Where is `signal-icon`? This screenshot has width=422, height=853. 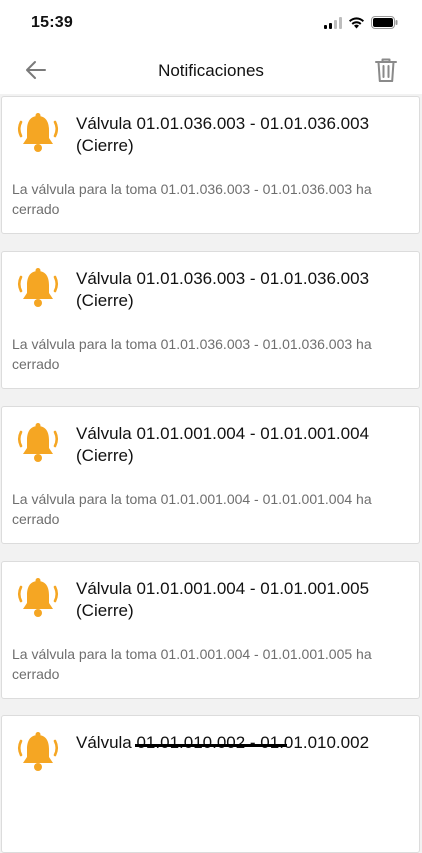 signal-icon is located at coordinates (333, 22).